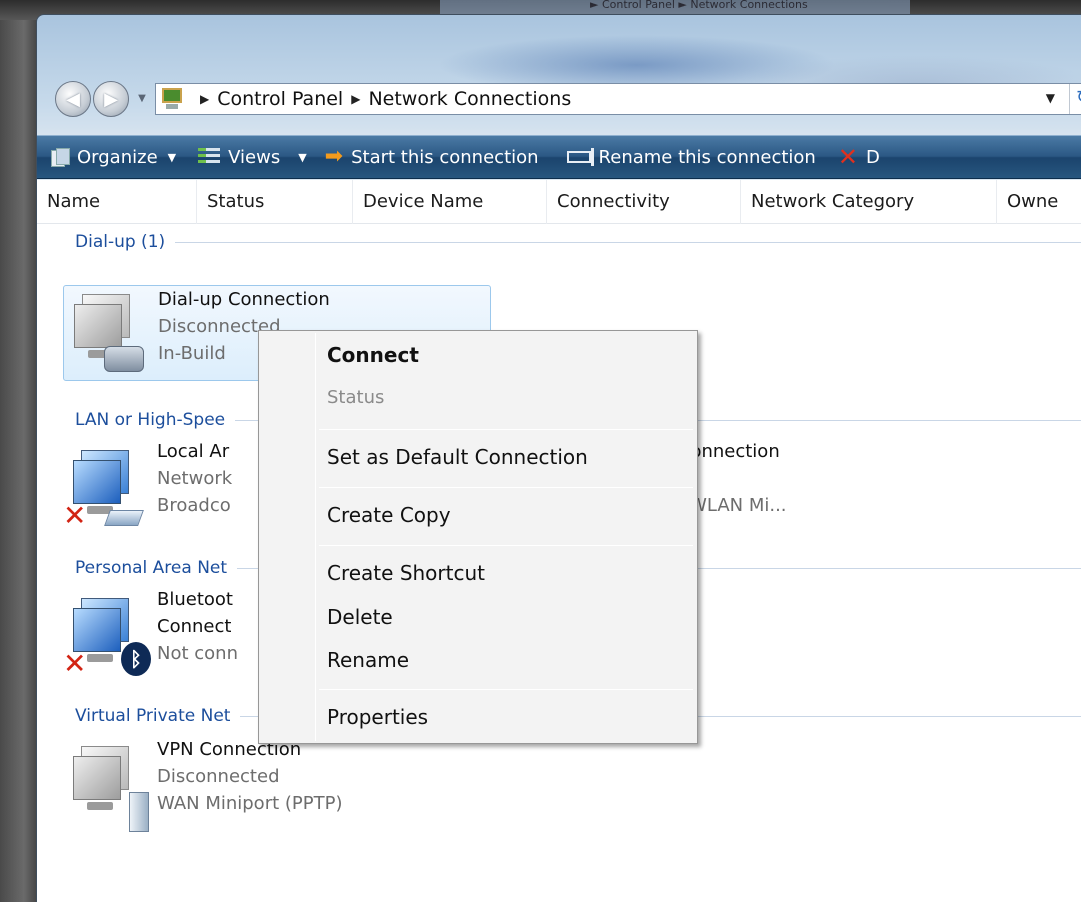  I want to click on arrow-left-icon: ◀, so click(73, 99).